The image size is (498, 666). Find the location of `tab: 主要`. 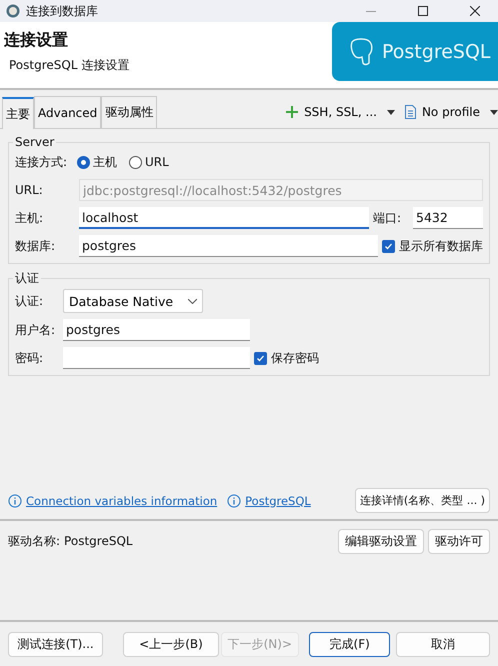

tab: 主要 is located at coordinates (18, 113).